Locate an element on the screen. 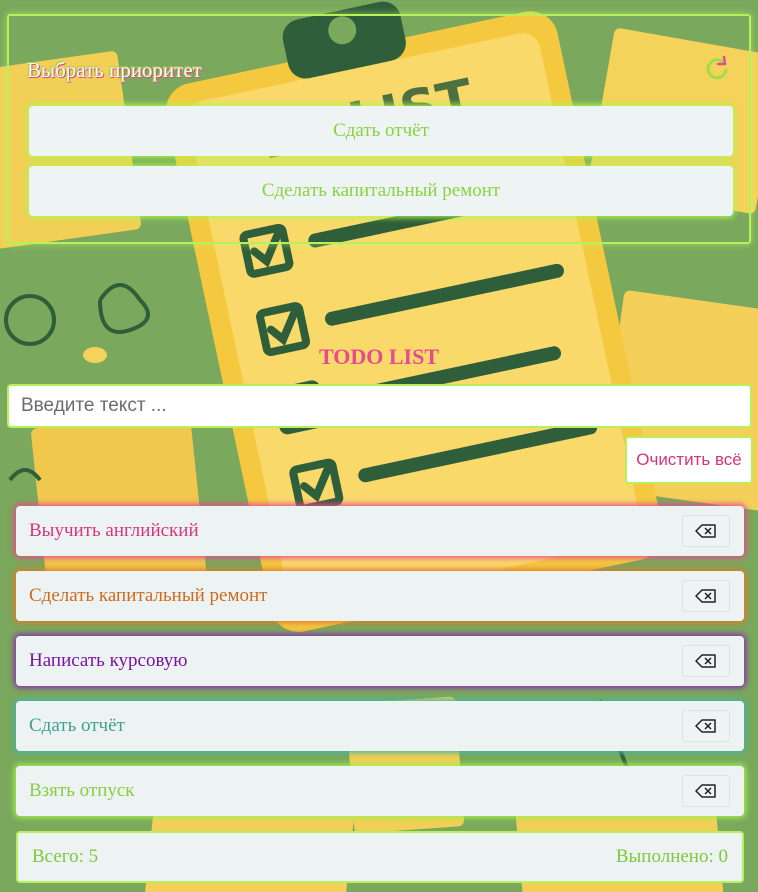 This screenshot has height=892, width=758. refresh-button is located at coordinates (717, 68).